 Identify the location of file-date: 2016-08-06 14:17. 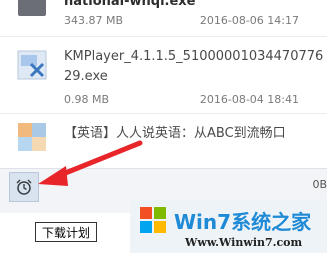
(249, 20).